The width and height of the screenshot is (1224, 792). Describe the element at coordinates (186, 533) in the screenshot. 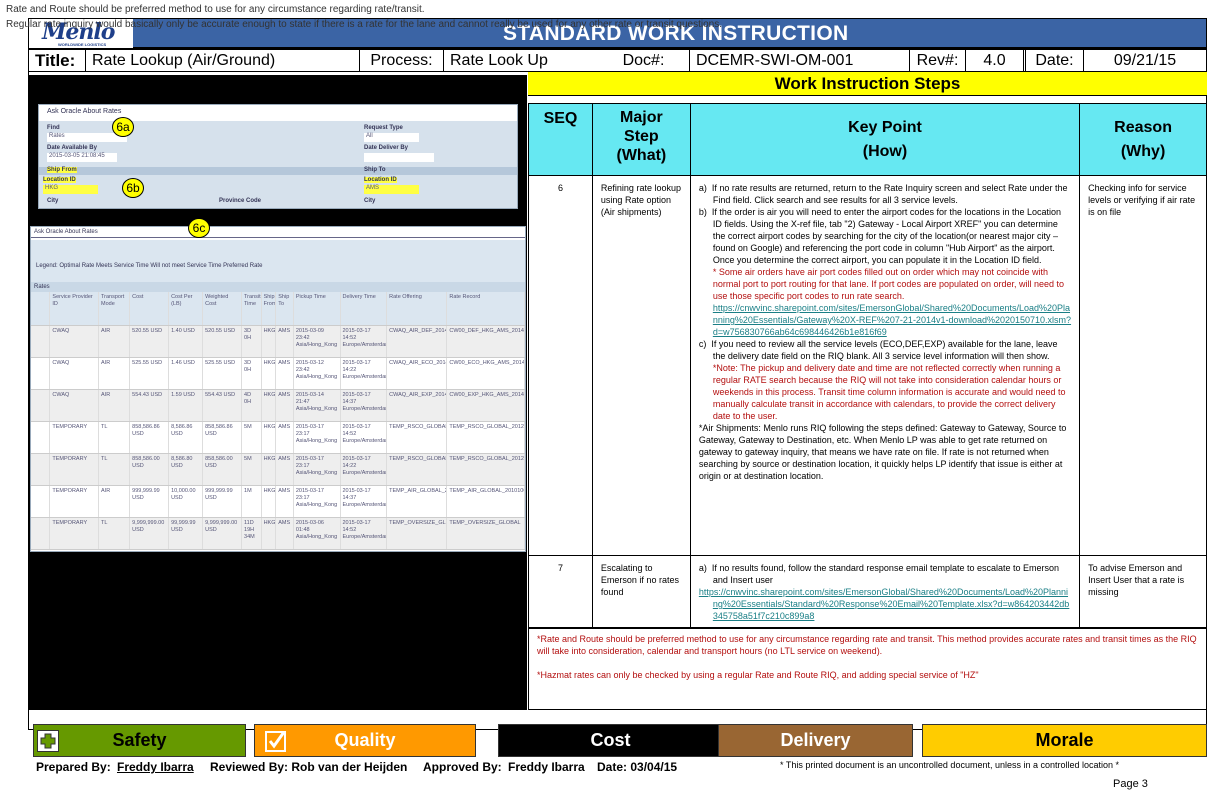

I see `grid-cell: 99,999.99 USD` at that location.